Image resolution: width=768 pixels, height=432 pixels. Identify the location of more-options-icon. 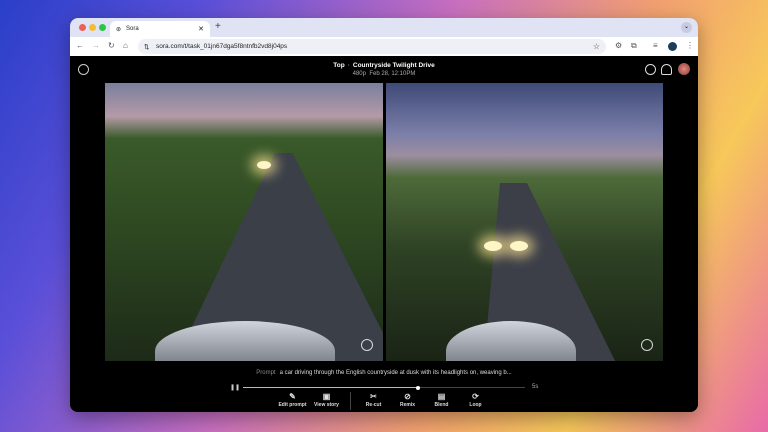
(650, 69).